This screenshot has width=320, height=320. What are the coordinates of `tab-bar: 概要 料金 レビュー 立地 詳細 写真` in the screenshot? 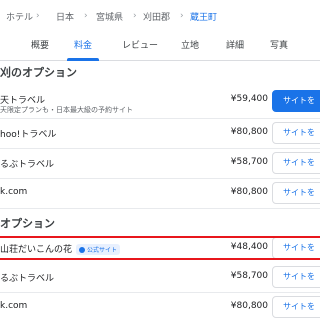 It's located at (160, 46).